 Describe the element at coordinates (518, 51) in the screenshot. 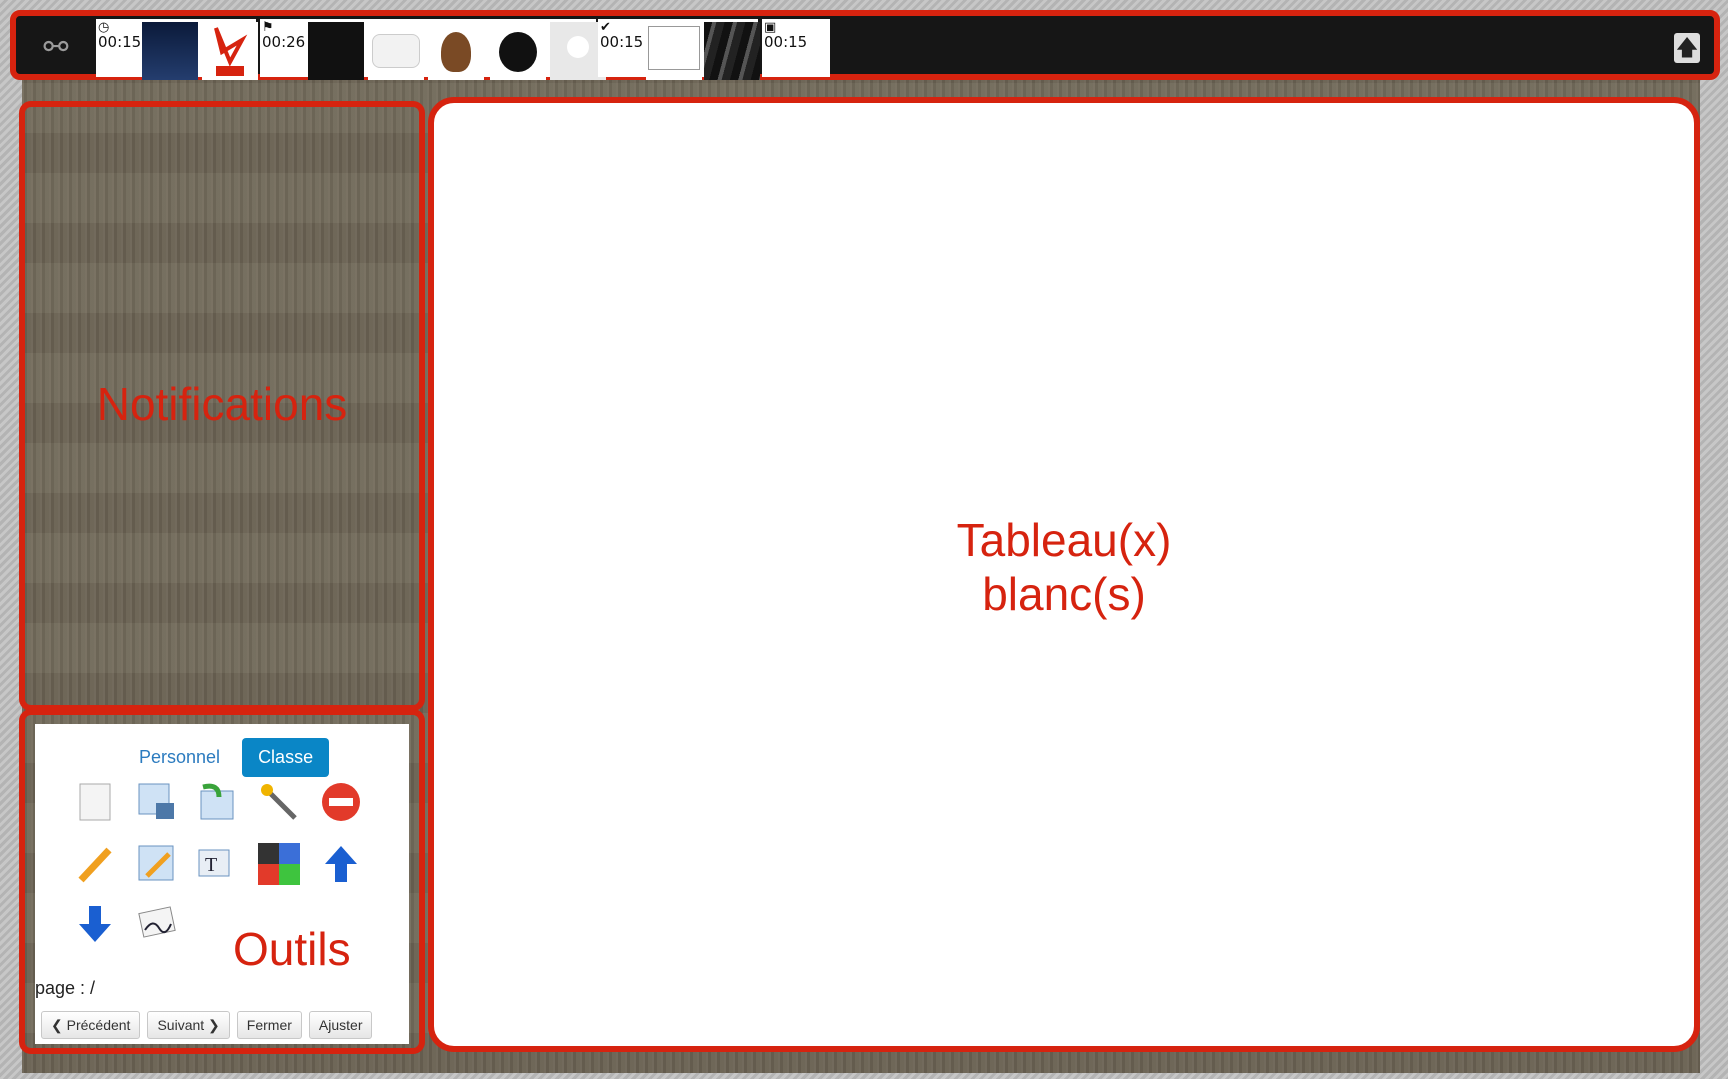

I see `penguin-avatar` at that location.